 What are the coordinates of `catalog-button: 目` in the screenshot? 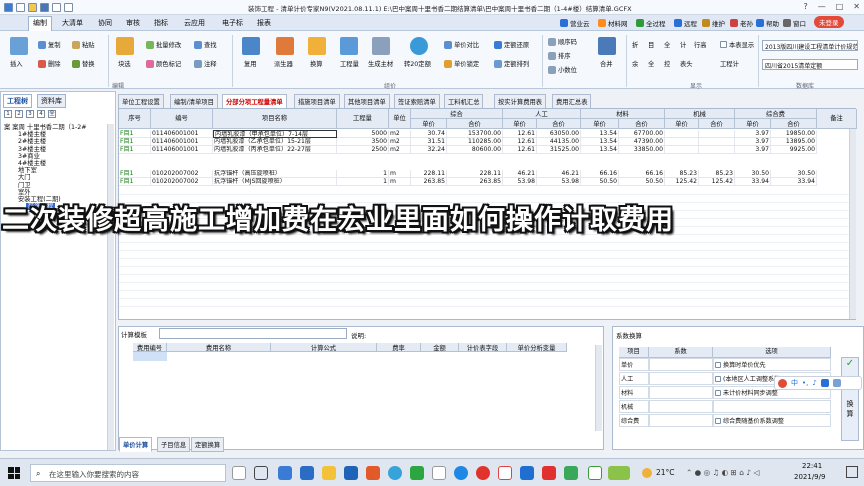 It's located at (651, 44).